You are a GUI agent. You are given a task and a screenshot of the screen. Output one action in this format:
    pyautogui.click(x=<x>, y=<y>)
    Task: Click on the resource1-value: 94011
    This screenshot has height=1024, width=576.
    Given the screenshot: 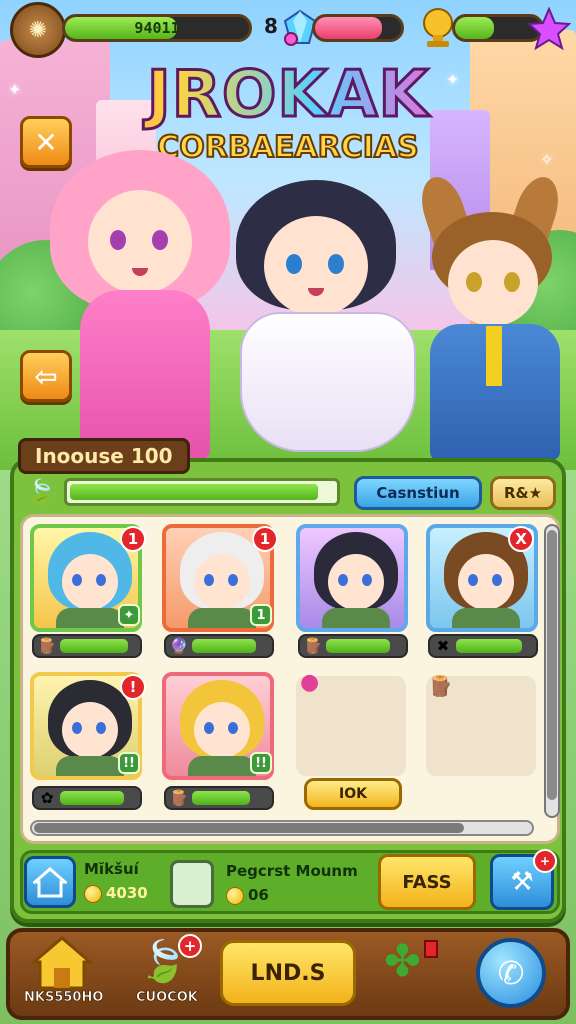 What is the action you would take?
    pyautogui.click(x=157, y=28)
    